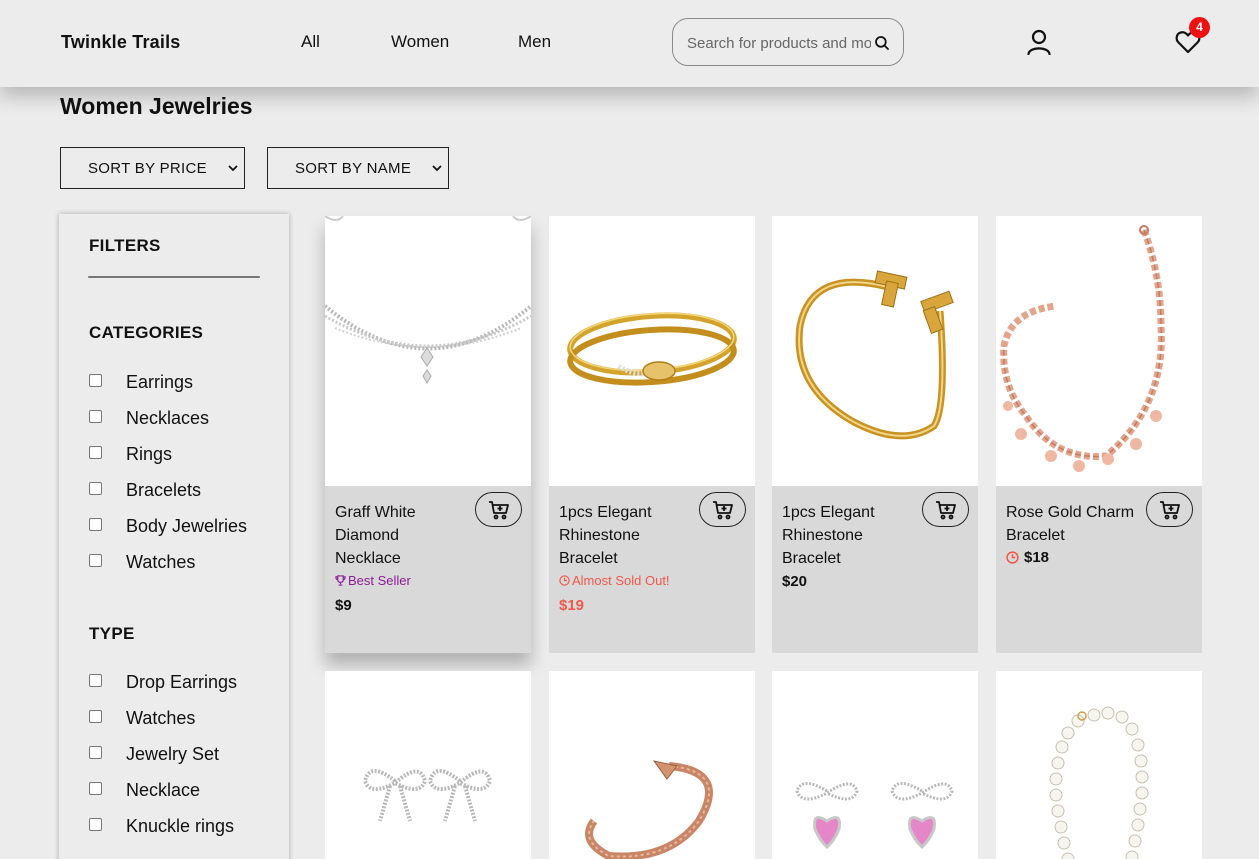 Image resolution: width=1259 pixels, height=859 pixels. Describe the element at coordinates (174, 277) in the screenshot. I see `filters-divider` at that location.